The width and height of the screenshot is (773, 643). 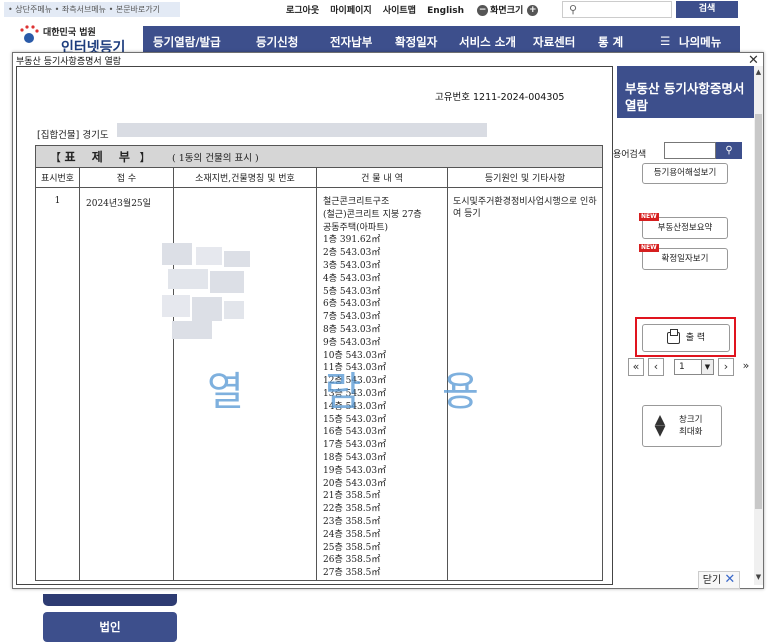 What do you see at coordinates (355, 445) in the screenshot?
I see `building-detail-line: 17층 543.03㎡` at bounding box center [355, 445].